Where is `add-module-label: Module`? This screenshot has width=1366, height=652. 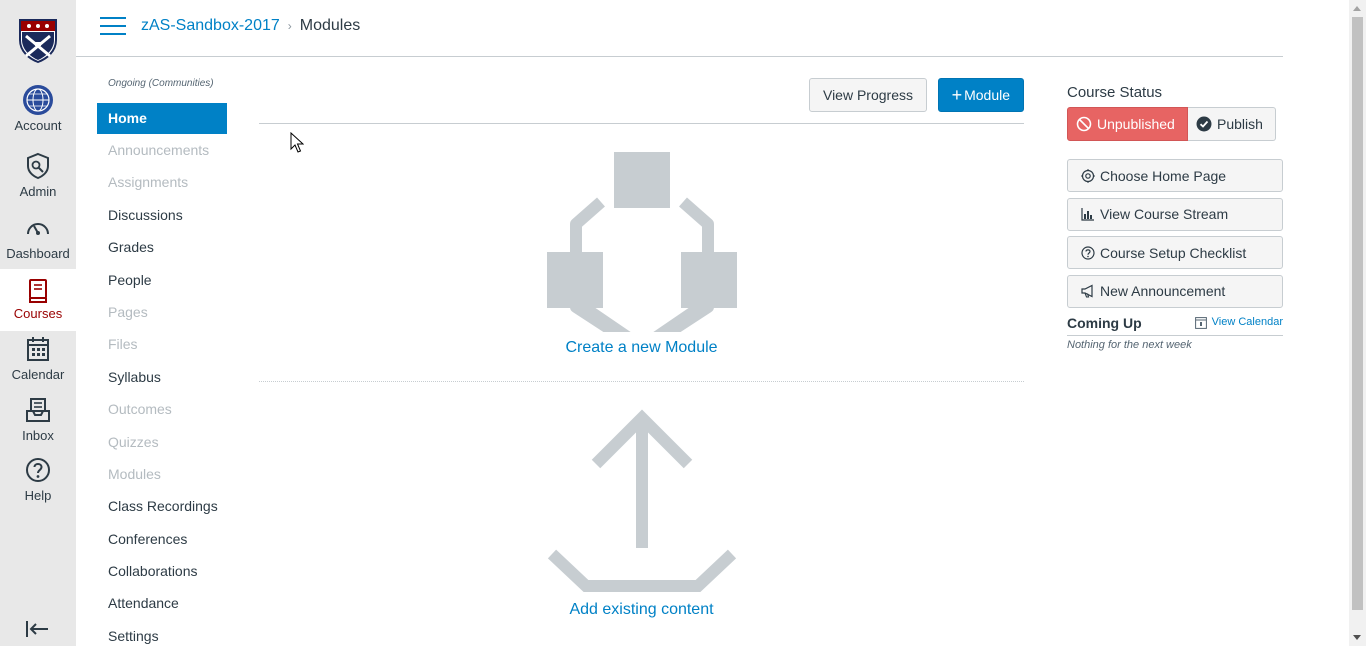
add-module-label: Module is located at coordinates (987, 95).